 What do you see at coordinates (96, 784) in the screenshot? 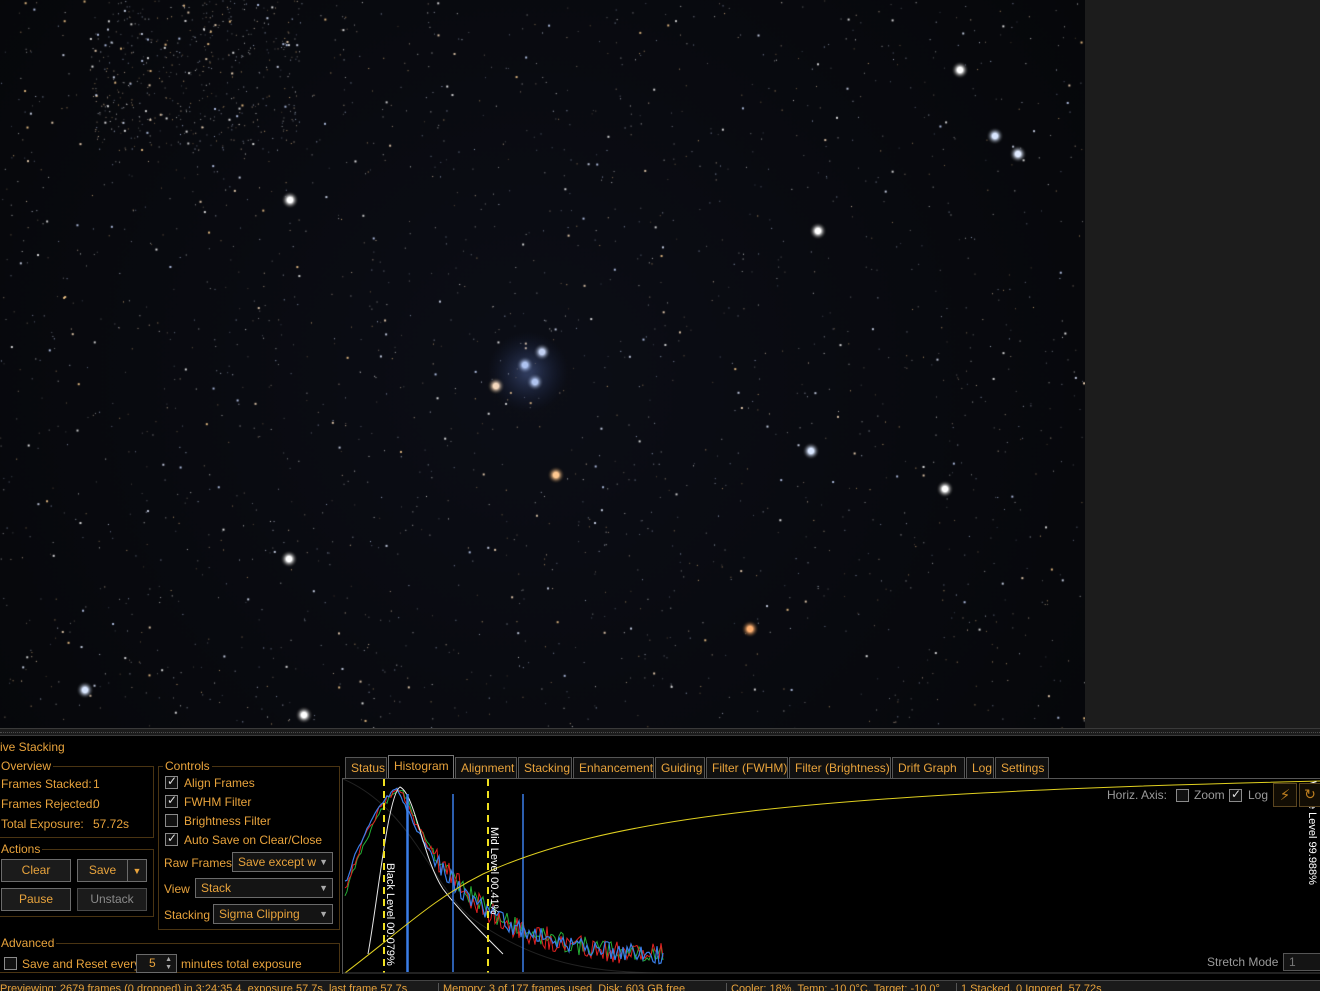
I see `frames-stacked-value: 1` at bounding box center [96, 784].